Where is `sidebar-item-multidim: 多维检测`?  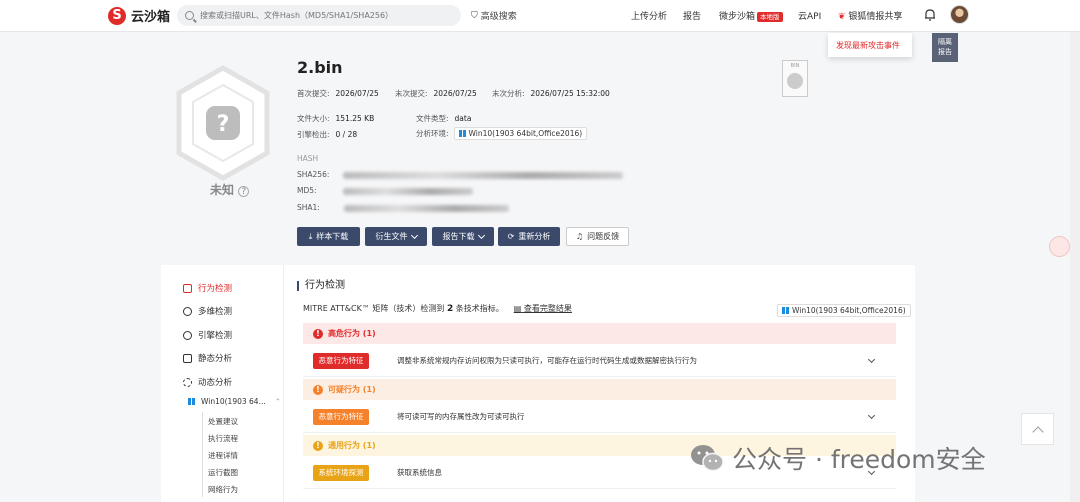 sidebar-item-multidim: 多维检测 is located at coordinates (207, 311).